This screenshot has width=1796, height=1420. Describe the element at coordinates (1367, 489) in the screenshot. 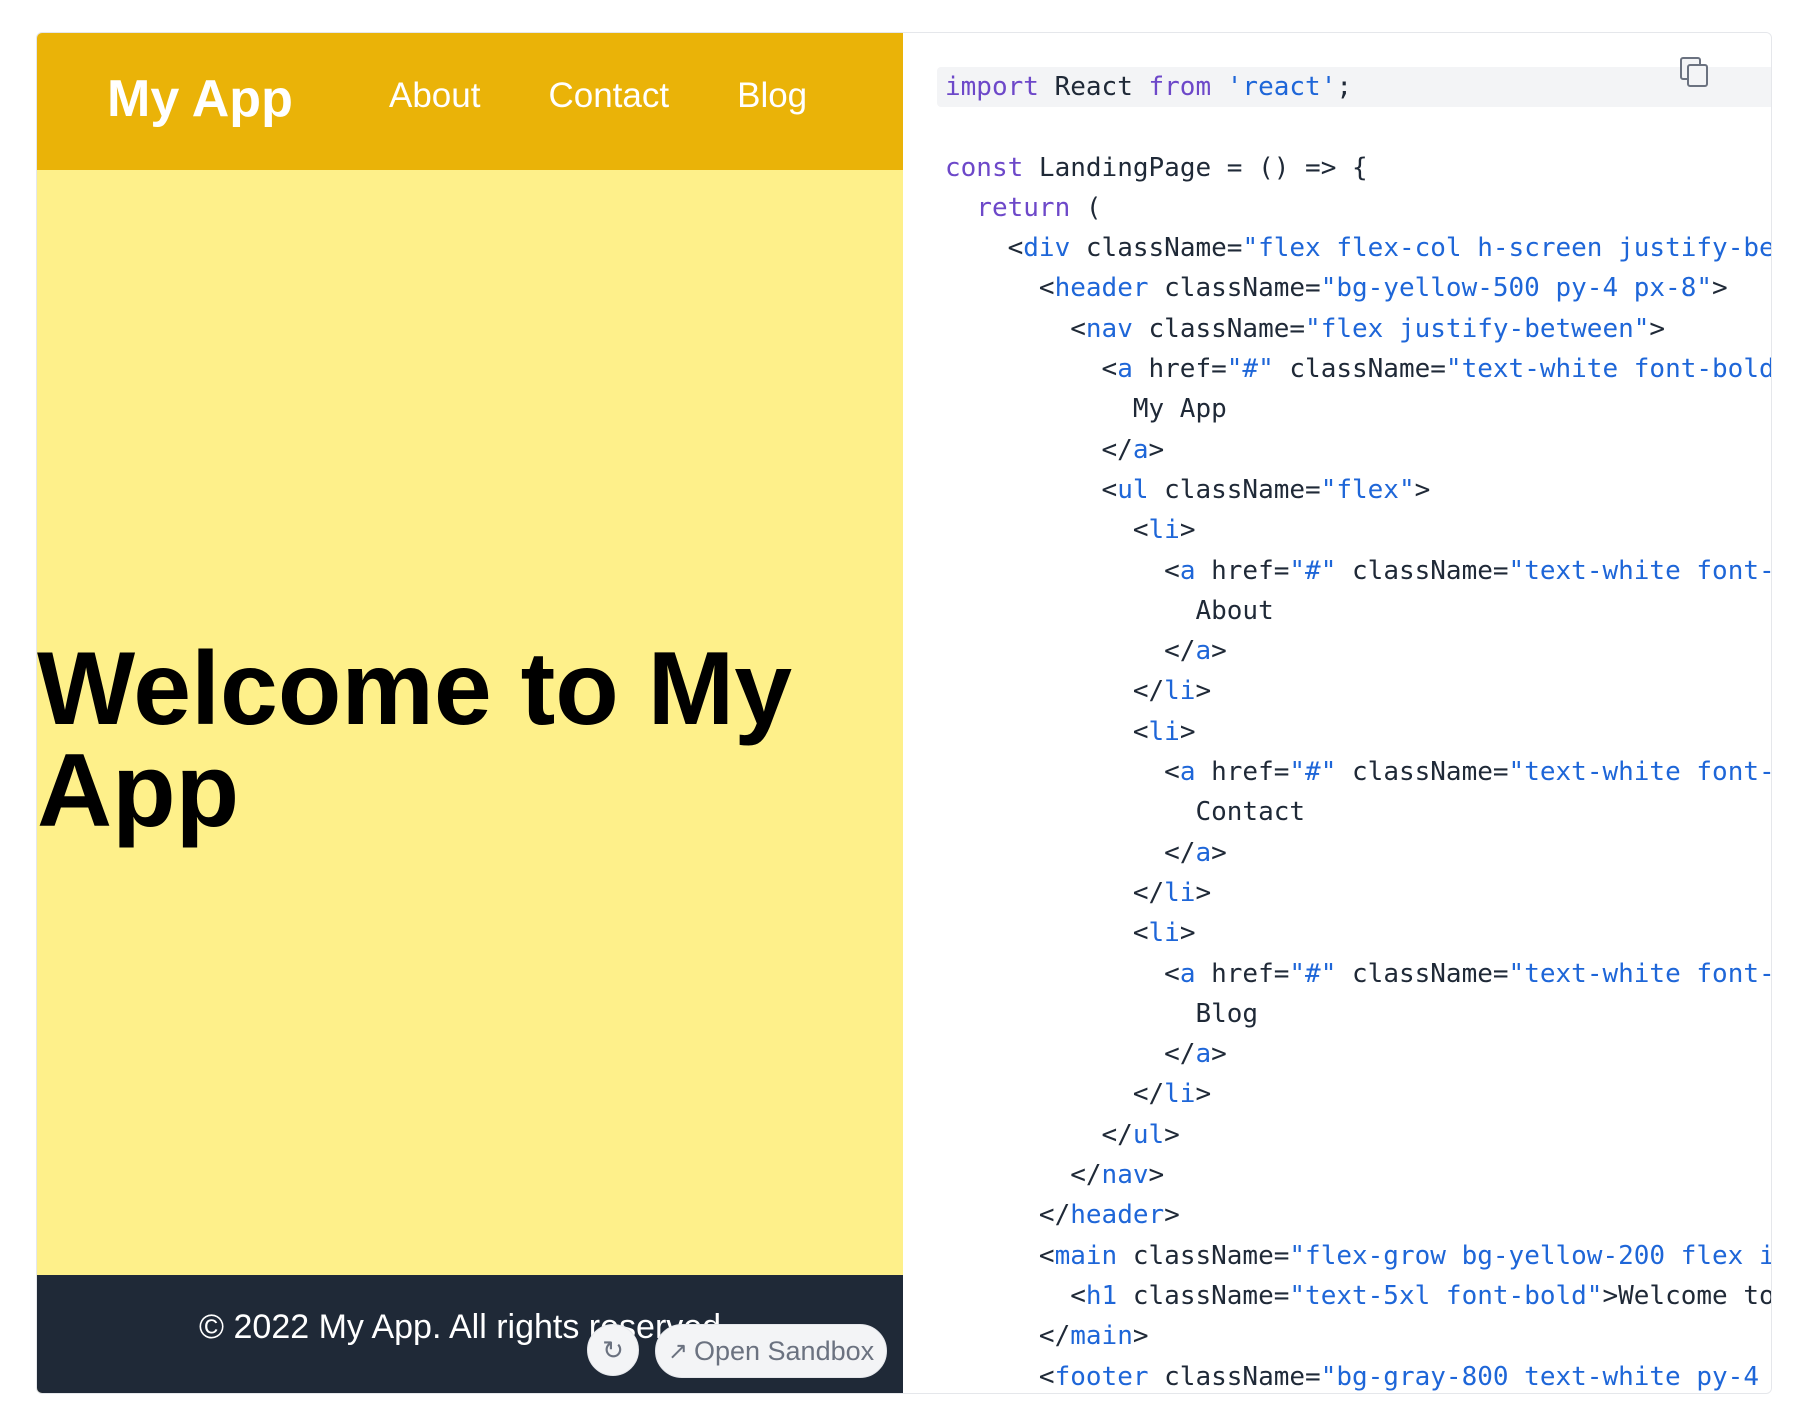

I see `code-token: "flex"` at that location.